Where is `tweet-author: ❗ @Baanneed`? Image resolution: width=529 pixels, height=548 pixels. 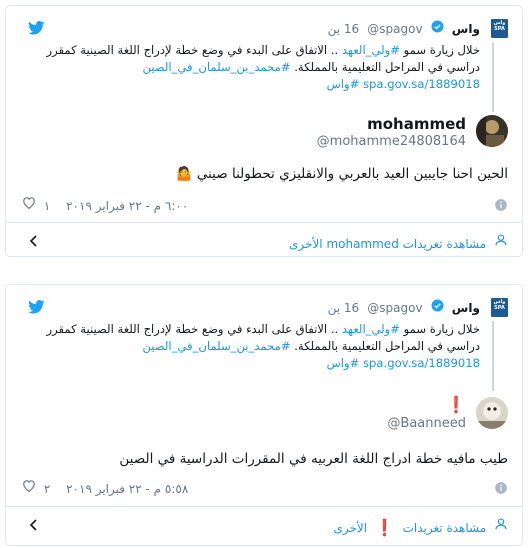 tweet-author: ❗ @Baanneed is located at coordinates (268, 414).